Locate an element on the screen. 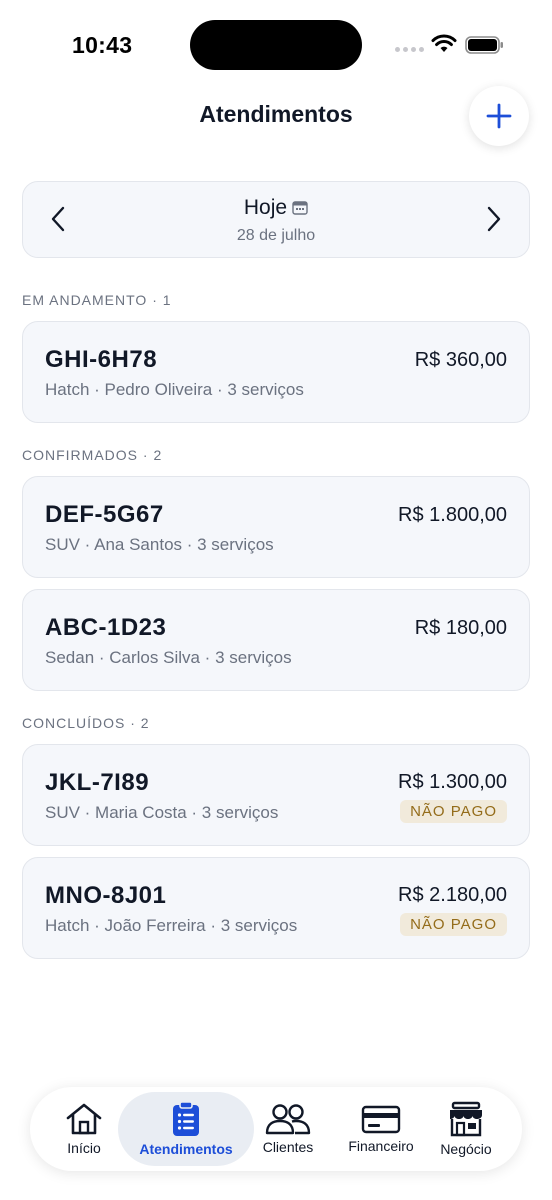  clipboard-list-icon is located at coordinates (186, 1118).